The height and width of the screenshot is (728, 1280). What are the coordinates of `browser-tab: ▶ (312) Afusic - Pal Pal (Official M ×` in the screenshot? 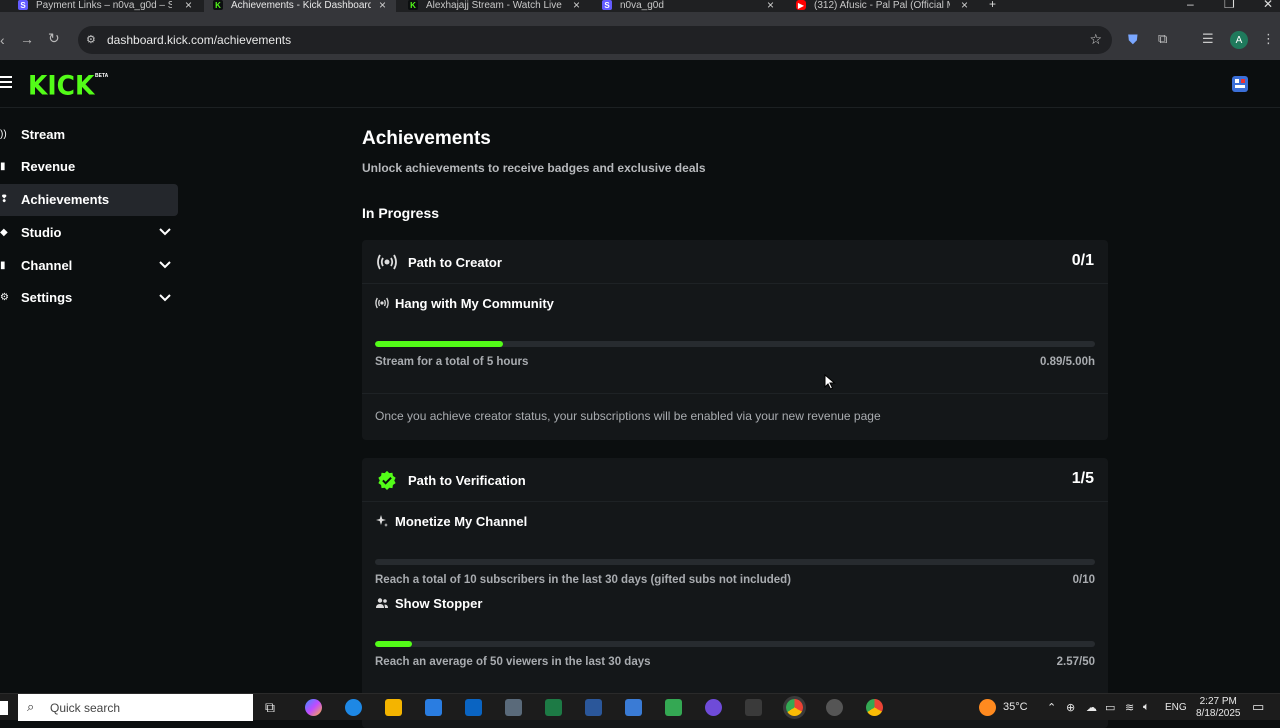 It's located at (884, 6).